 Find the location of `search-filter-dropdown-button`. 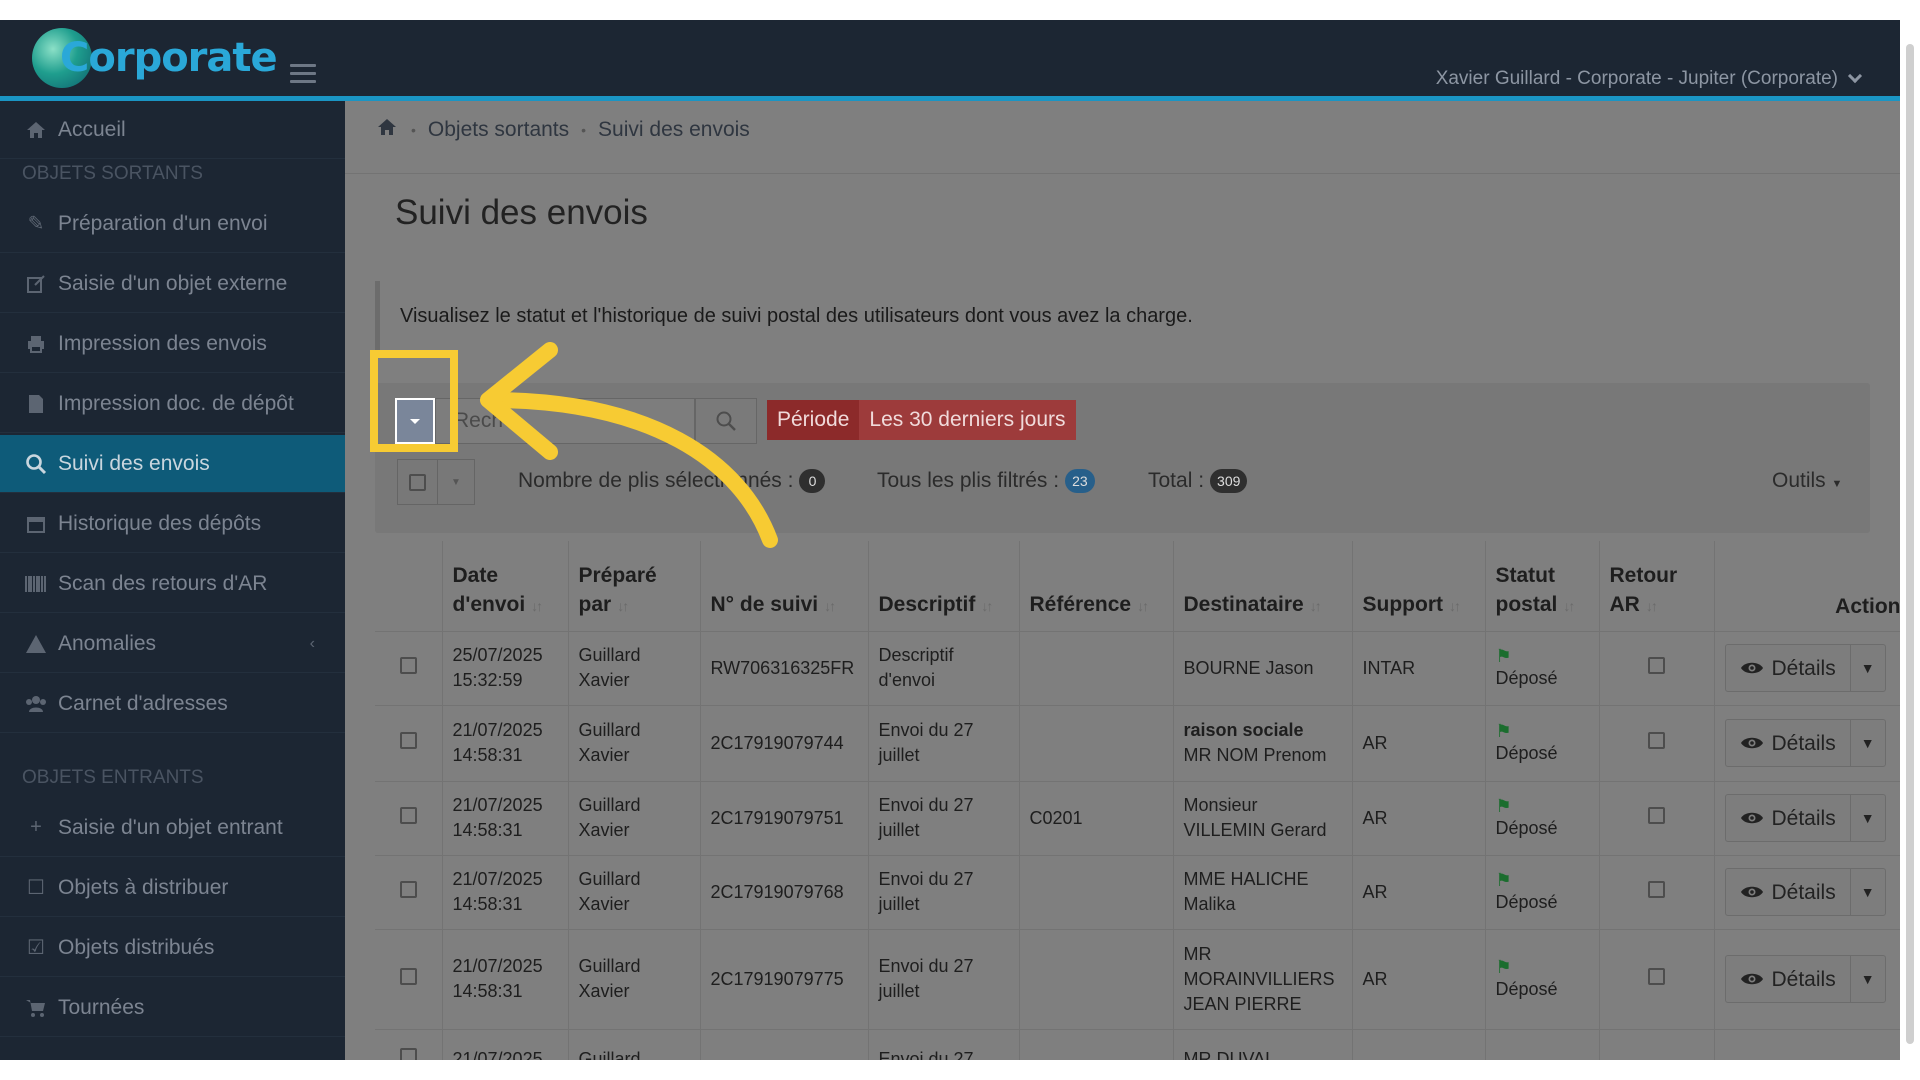

search-filter-dropdown-button is located at coordinates (415, 421).